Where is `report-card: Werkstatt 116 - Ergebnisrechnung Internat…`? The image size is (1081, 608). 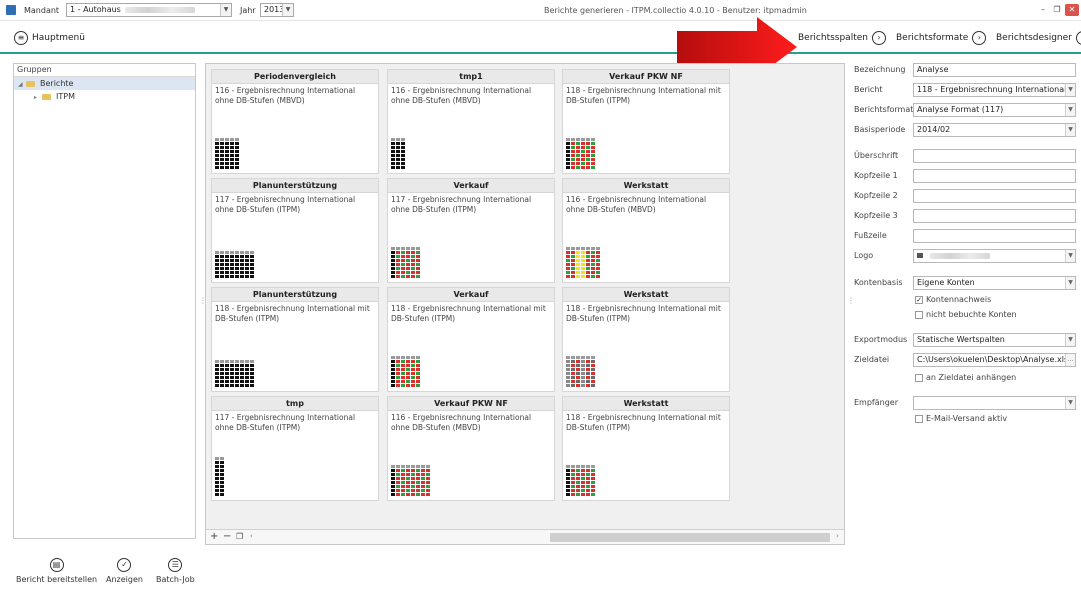 report-card: Werkstatt 116 - Ergebnisrechnung Internat… is located at coordinates (646, 230).